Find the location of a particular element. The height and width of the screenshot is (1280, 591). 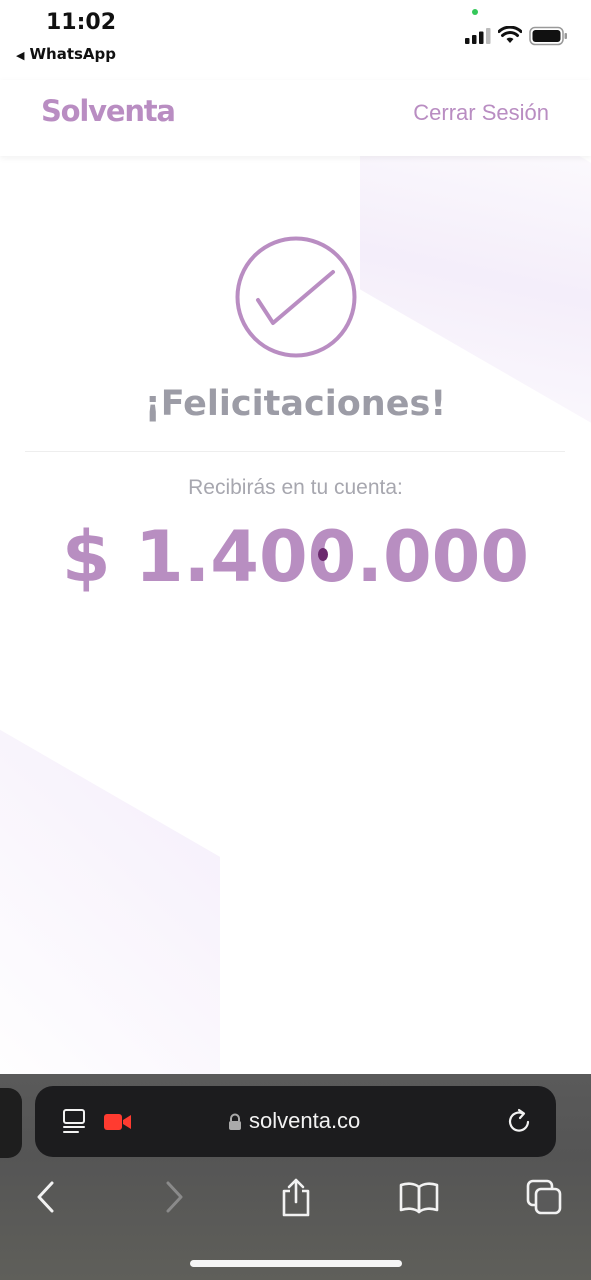

book-icon is located at coordinates (419, 1198).